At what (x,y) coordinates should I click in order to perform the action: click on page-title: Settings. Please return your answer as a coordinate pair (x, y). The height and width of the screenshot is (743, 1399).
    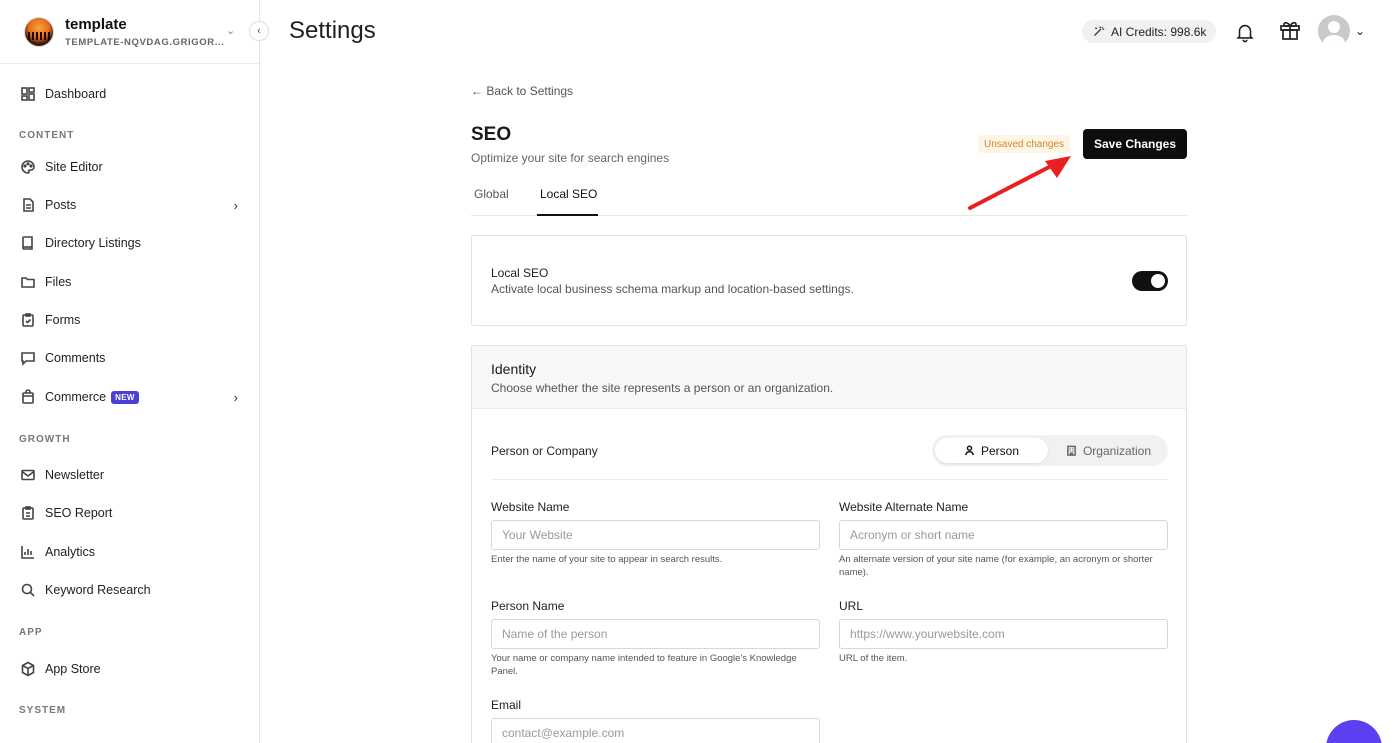
    Looking at the image, I should click on (332, 30).